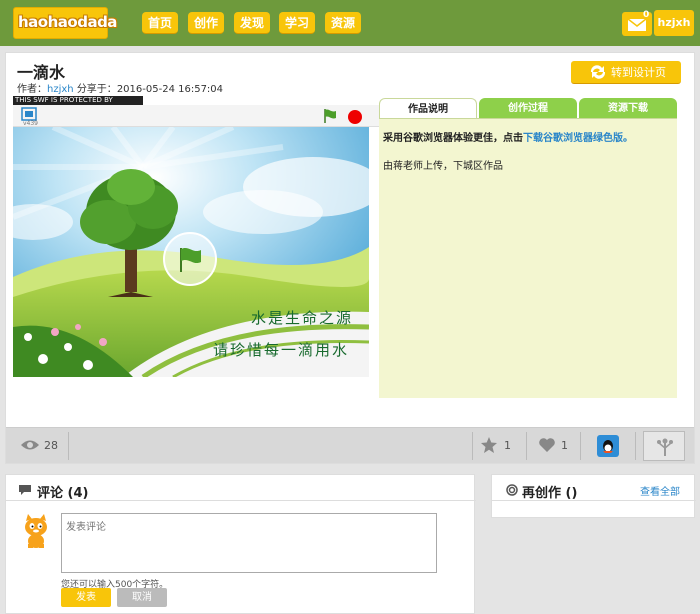 The height and width of the screenshot is (614, 700). I want to click on scratch-cat-avatar, so click(36, 531).